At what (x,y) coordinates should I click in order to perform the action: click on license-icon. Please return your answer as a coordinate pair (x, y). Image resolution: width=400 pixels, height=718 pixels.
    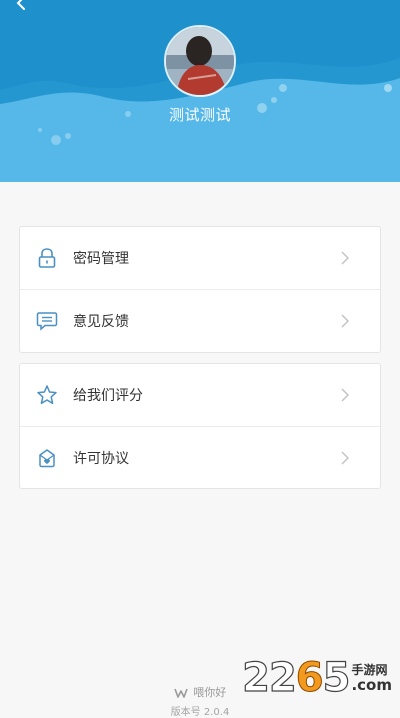
    Looking at the image, I should click on (47, 458).